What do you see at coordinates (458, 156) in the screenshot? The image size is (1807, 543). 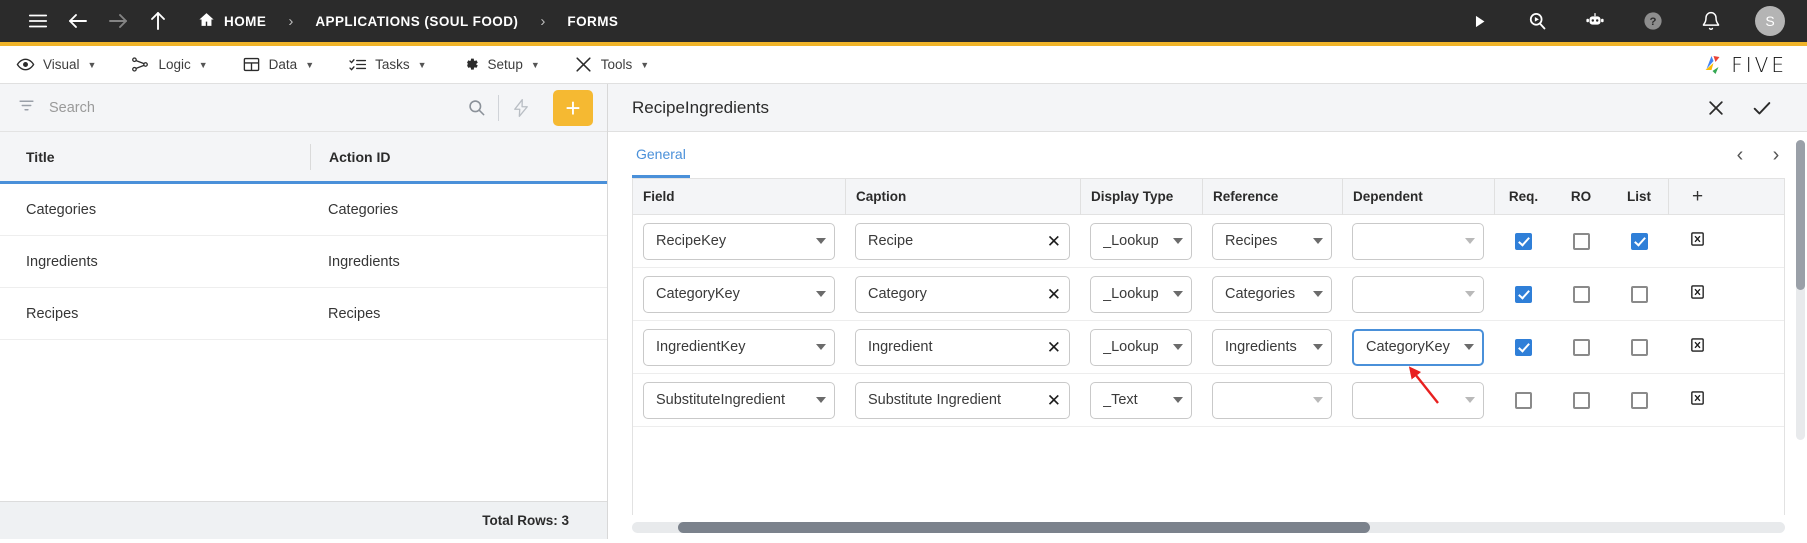 I see `column-header-action-id: Action ID` at bounding box center [458, 156].